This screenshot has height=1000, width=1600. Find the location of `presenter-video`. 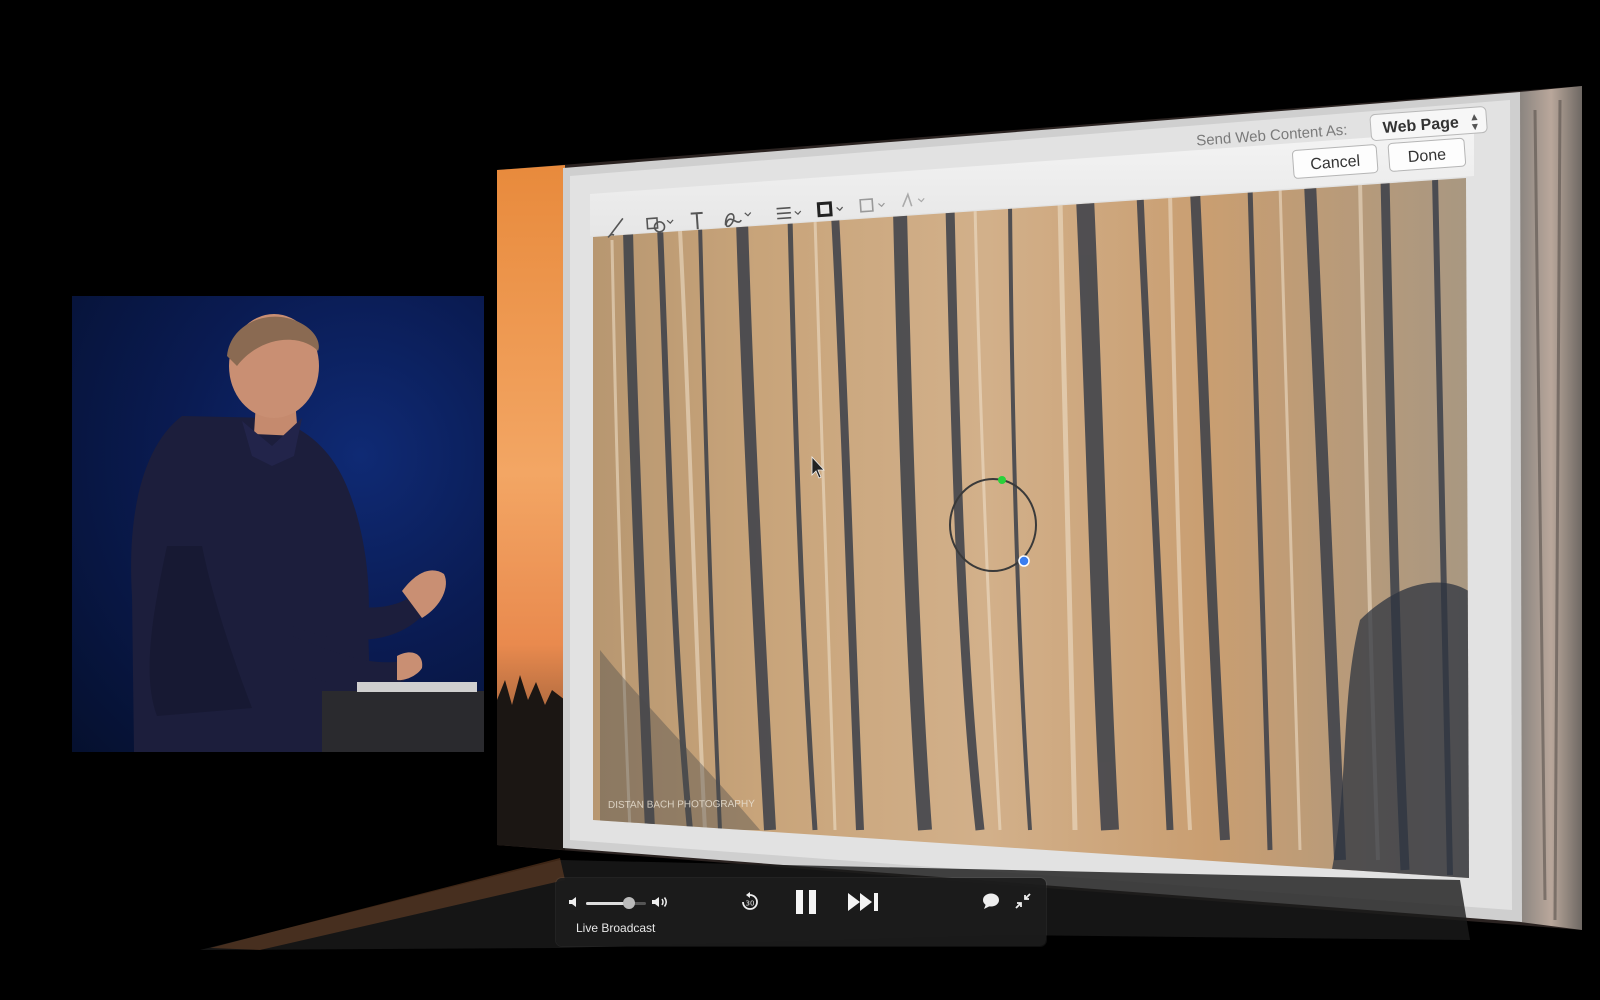

presenter-video is located at coordinates (278, 524).